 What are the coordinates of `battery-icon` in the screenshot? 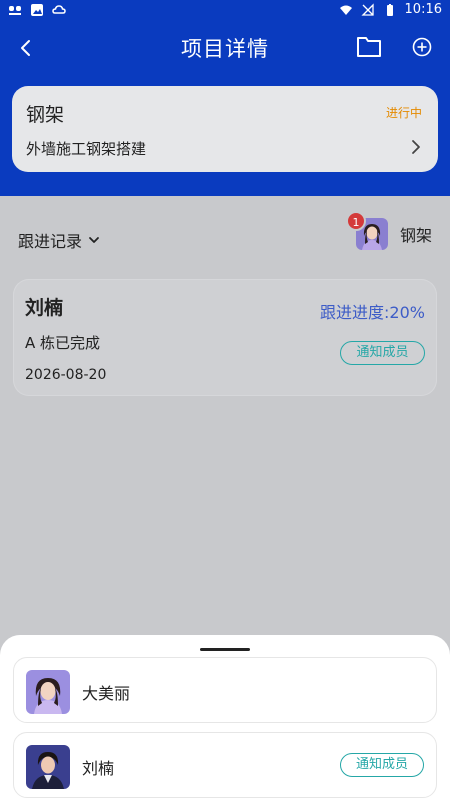 It's located at (389, 9).